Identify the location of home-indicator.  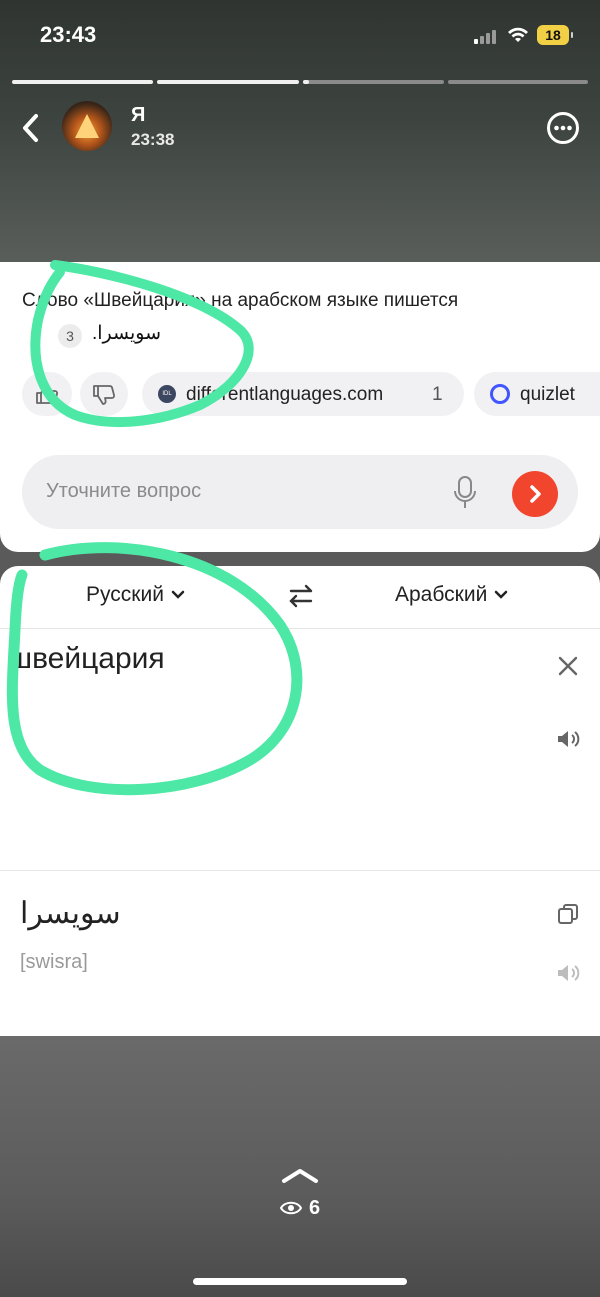
(300, 1281).